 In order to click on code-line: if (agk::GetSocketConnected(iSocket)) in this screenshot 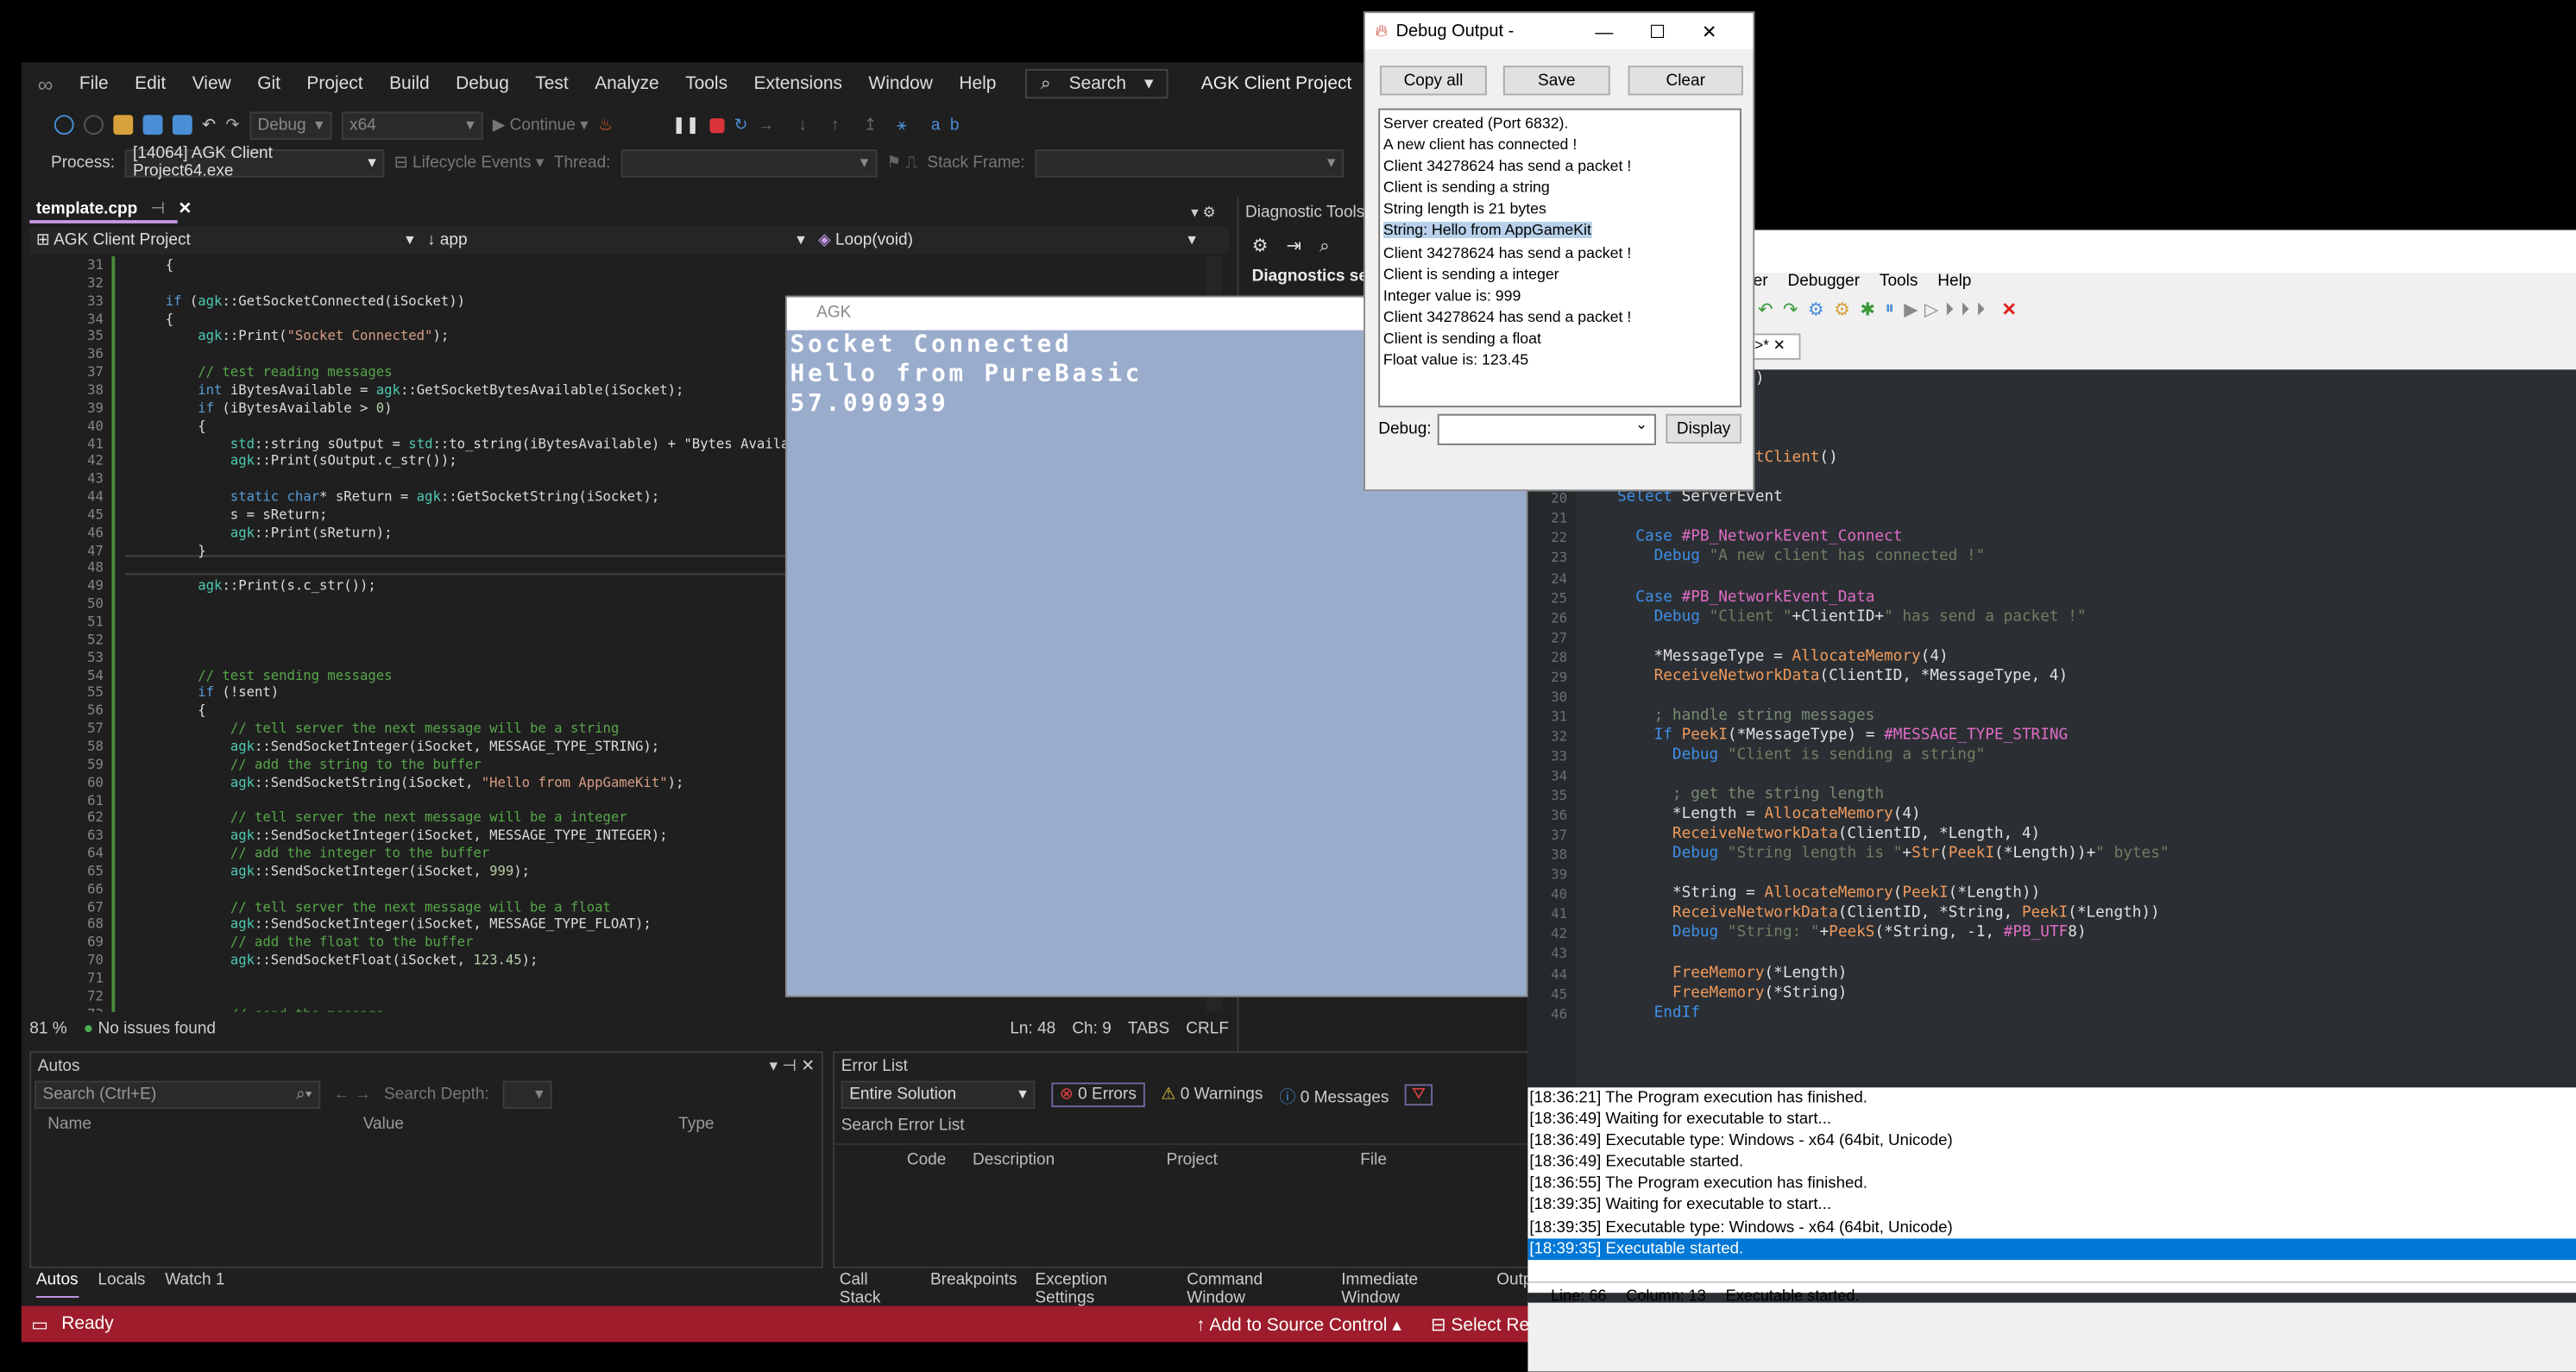, I will do `click(299, 301)`.